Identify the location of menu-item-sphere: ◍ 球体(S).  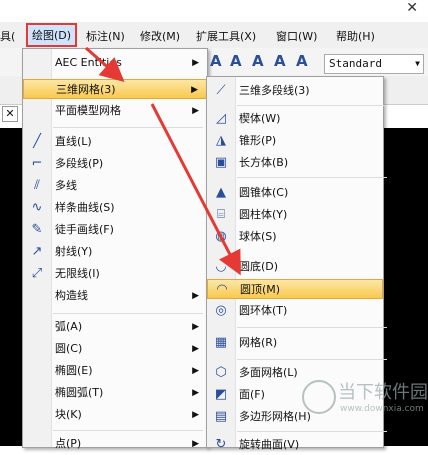
(295, 237).